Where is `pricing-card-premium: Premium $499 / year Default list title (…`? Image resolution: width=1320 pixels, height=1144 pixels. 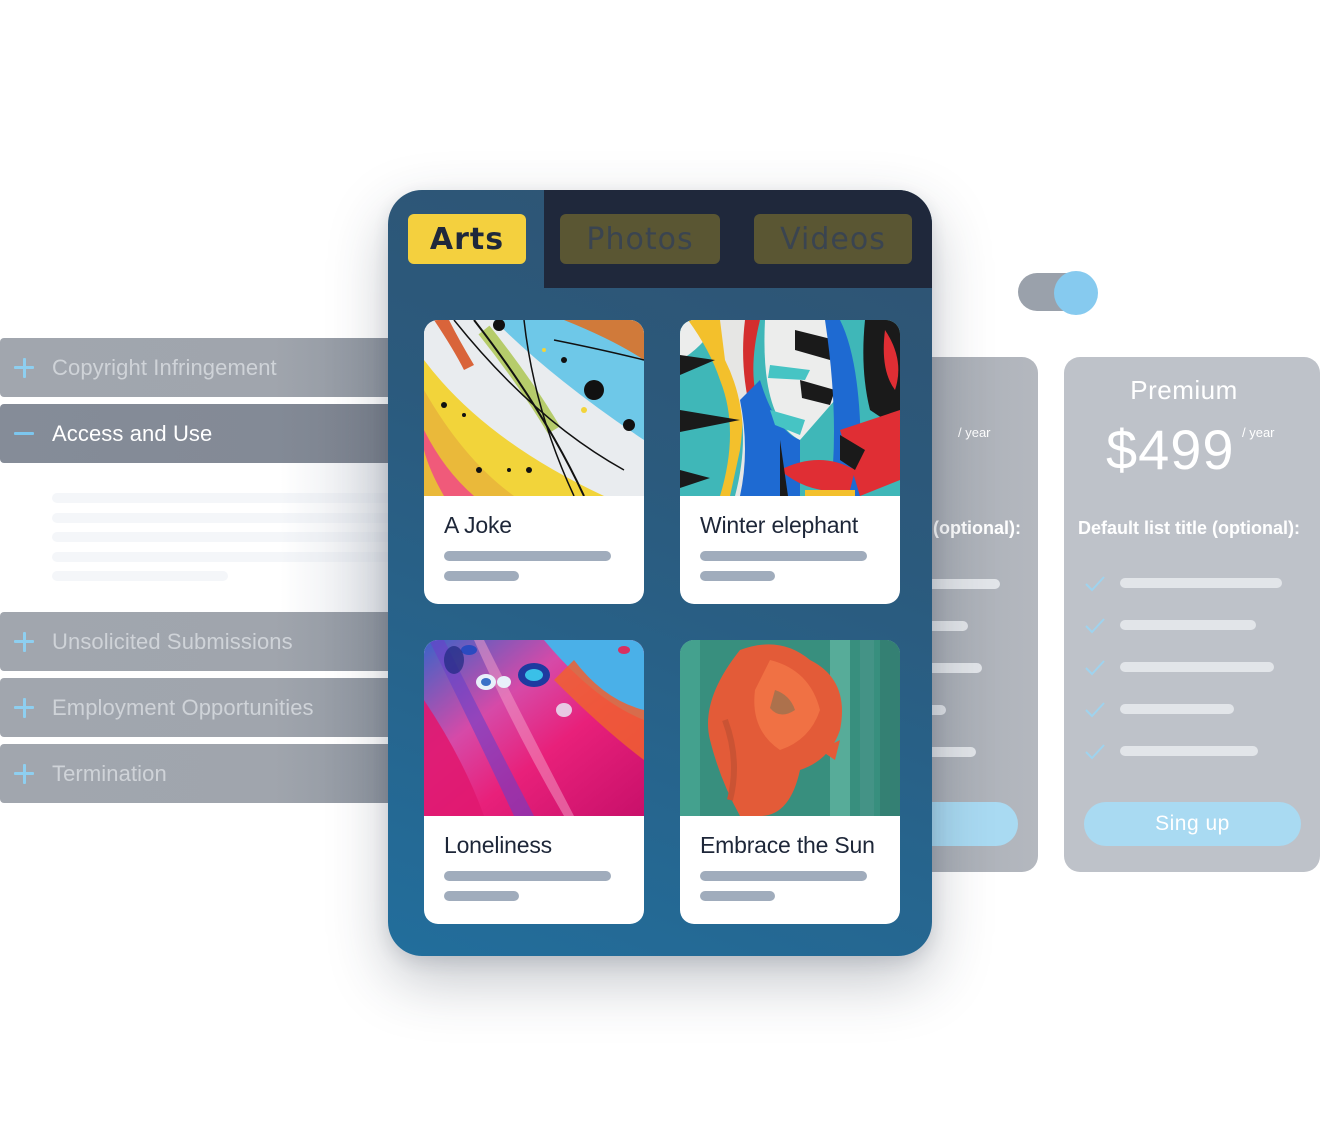
pricing-card-premium: Premium $499 / year Default list title (… is located at coordinates (1192, 614).